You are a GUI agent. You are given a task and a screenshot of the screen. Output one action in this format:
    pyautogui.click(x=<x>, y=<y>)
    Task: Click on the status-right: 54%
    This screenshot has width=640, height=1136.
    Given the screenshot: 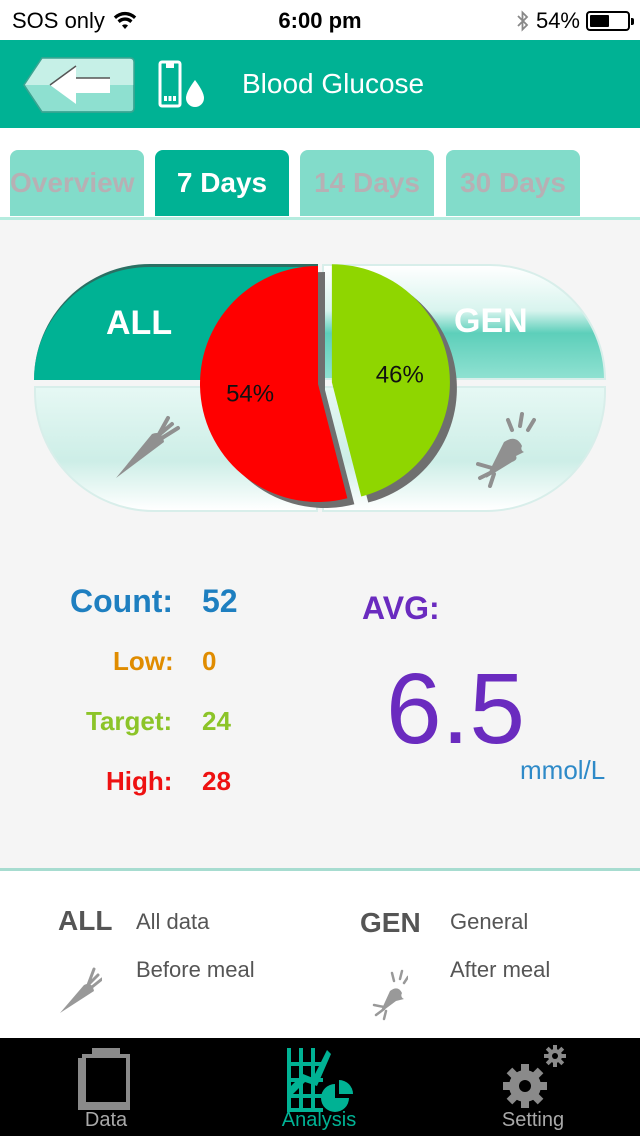 What is the action you would take?
    pyautogui.click(x=575, y=21)
    